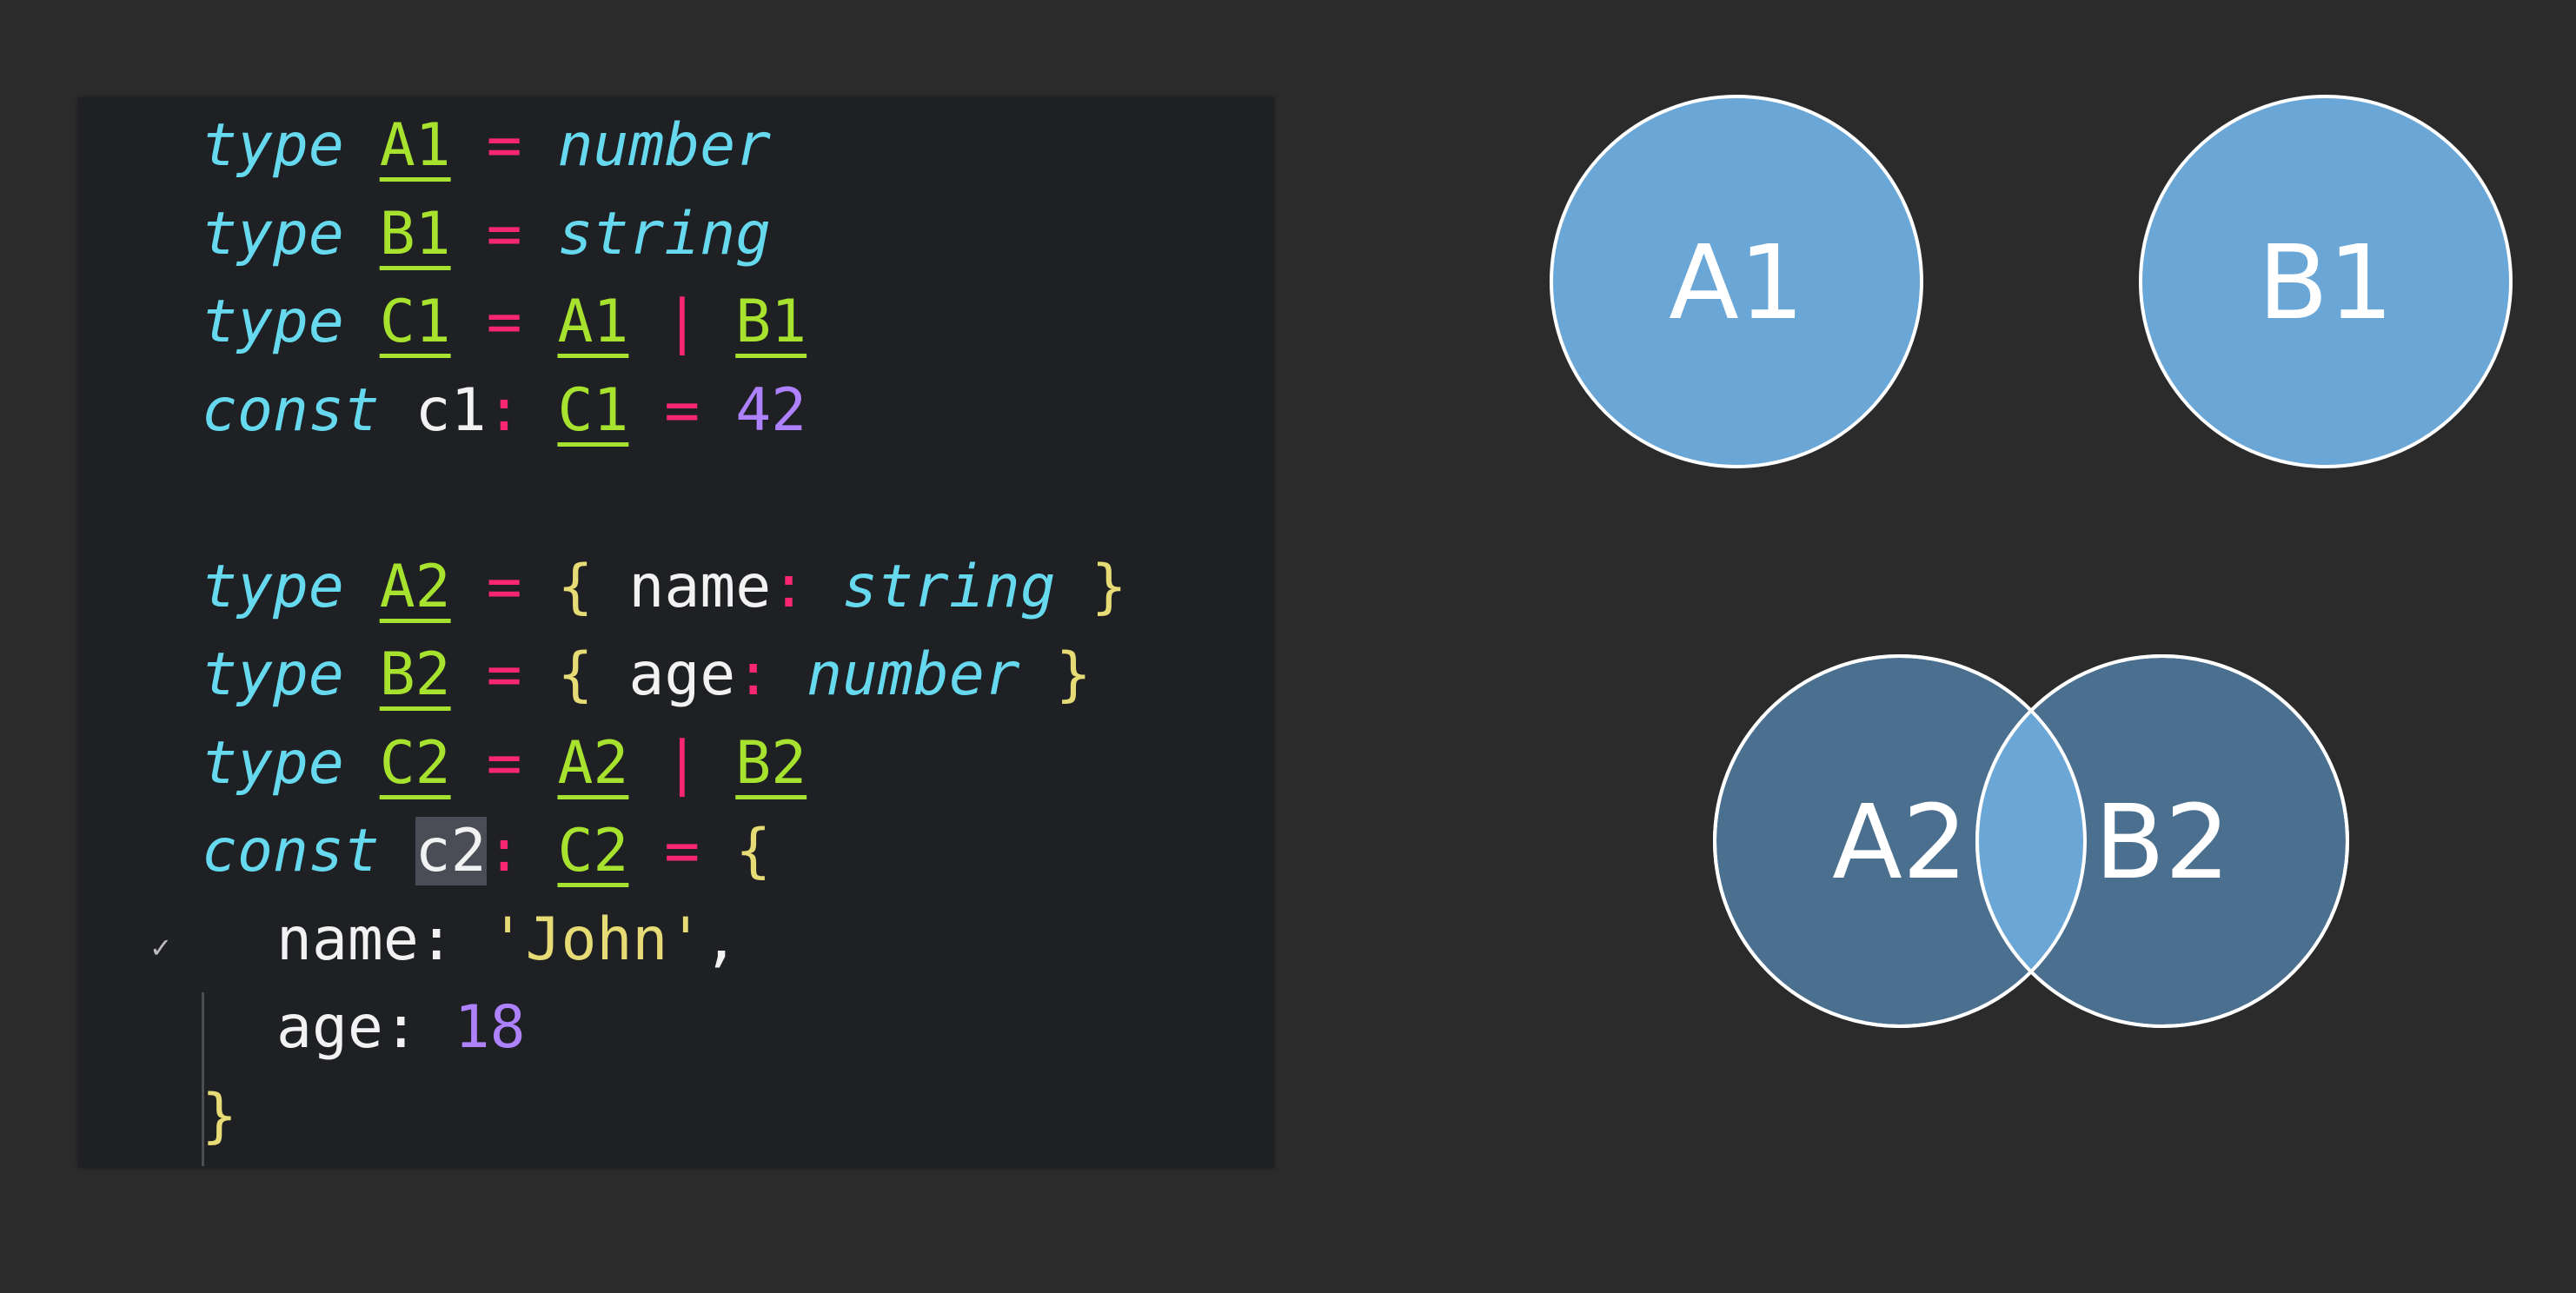 The image size is (2576, 1293). Describe the element at coordinates (1900, 842) in the screenshot. I see `label-a2: A2` at that location.